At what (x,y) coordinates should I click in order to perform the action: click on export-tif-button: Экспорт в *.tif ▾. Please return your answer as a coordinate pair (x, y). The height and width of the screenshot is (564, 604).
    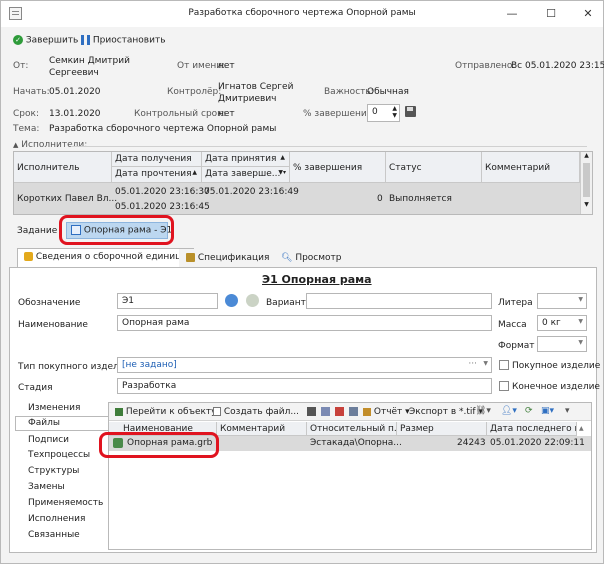
    Looking at the image, I should click on (446, 412).